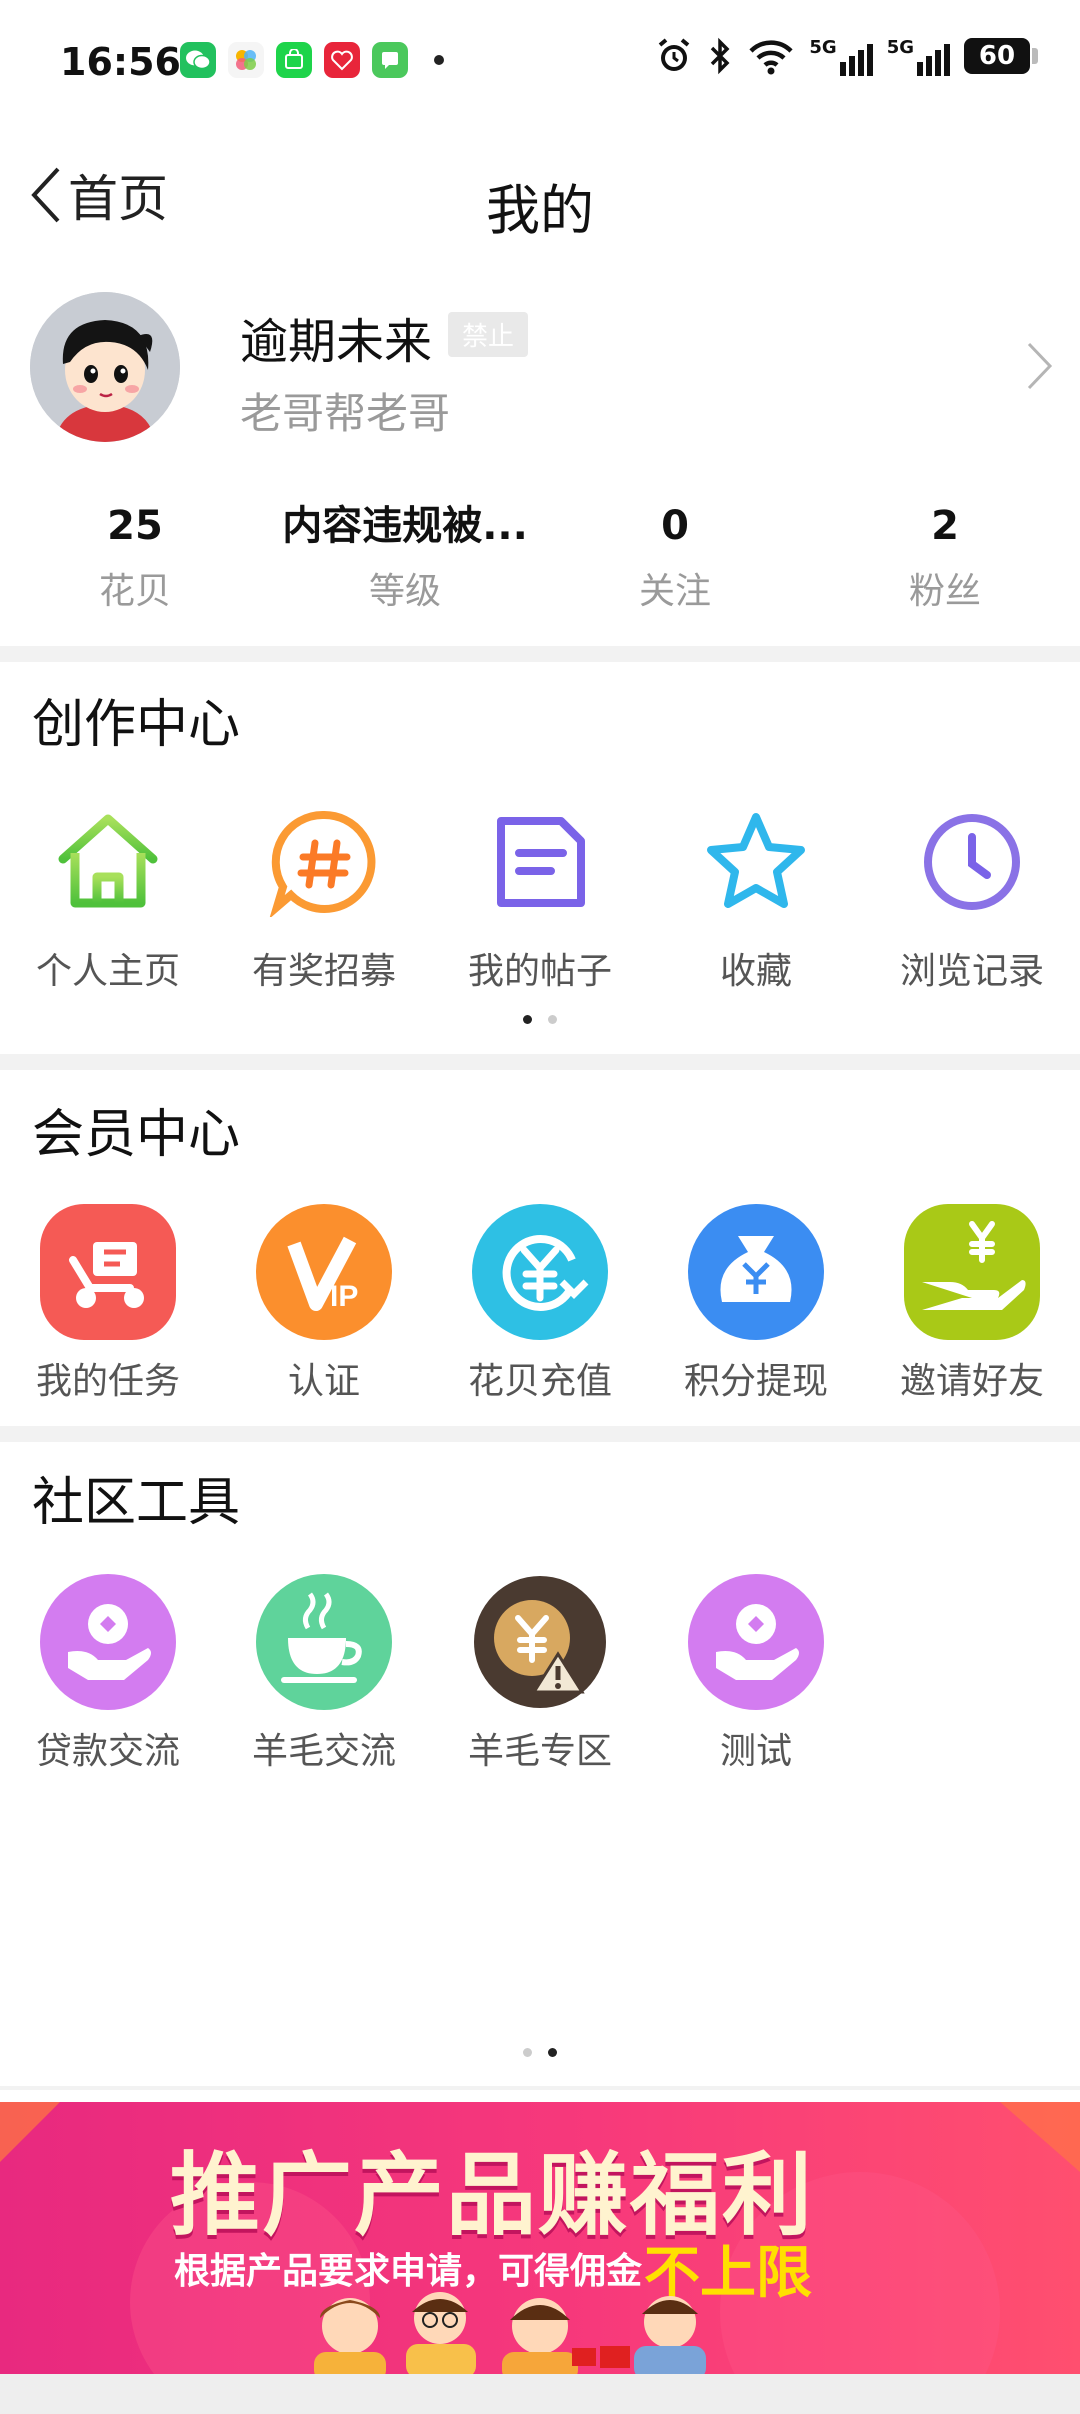 Image resolution: width=1080 pixels, height=2414 pixels. I want to click on grid-item-withdraw: 积分提现, so click(756, 1303).